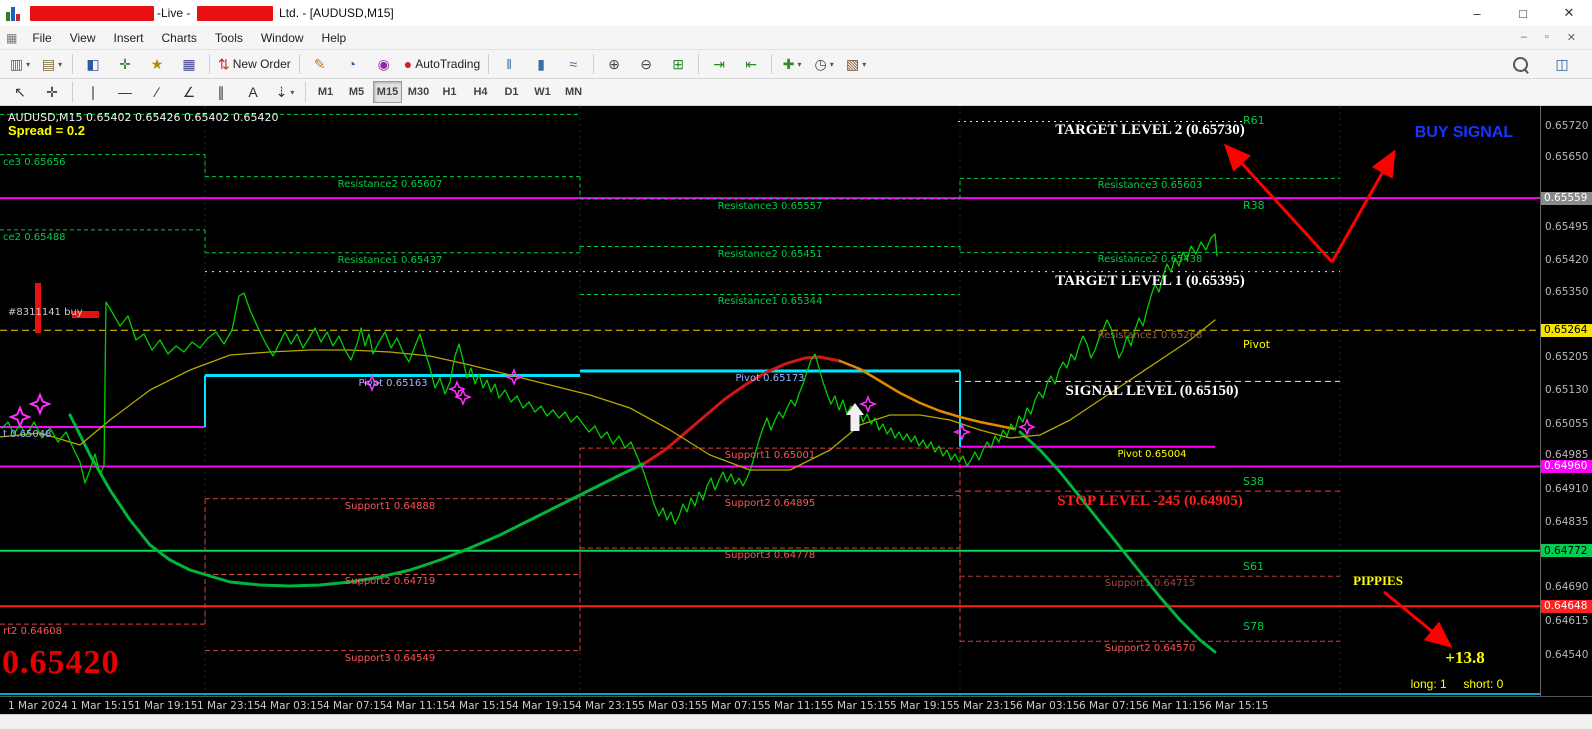  What do you see at coordinates (751, 64) in the screenshot?
I see `chart-shift-button: ⇤` at bounding box center [751, 64].